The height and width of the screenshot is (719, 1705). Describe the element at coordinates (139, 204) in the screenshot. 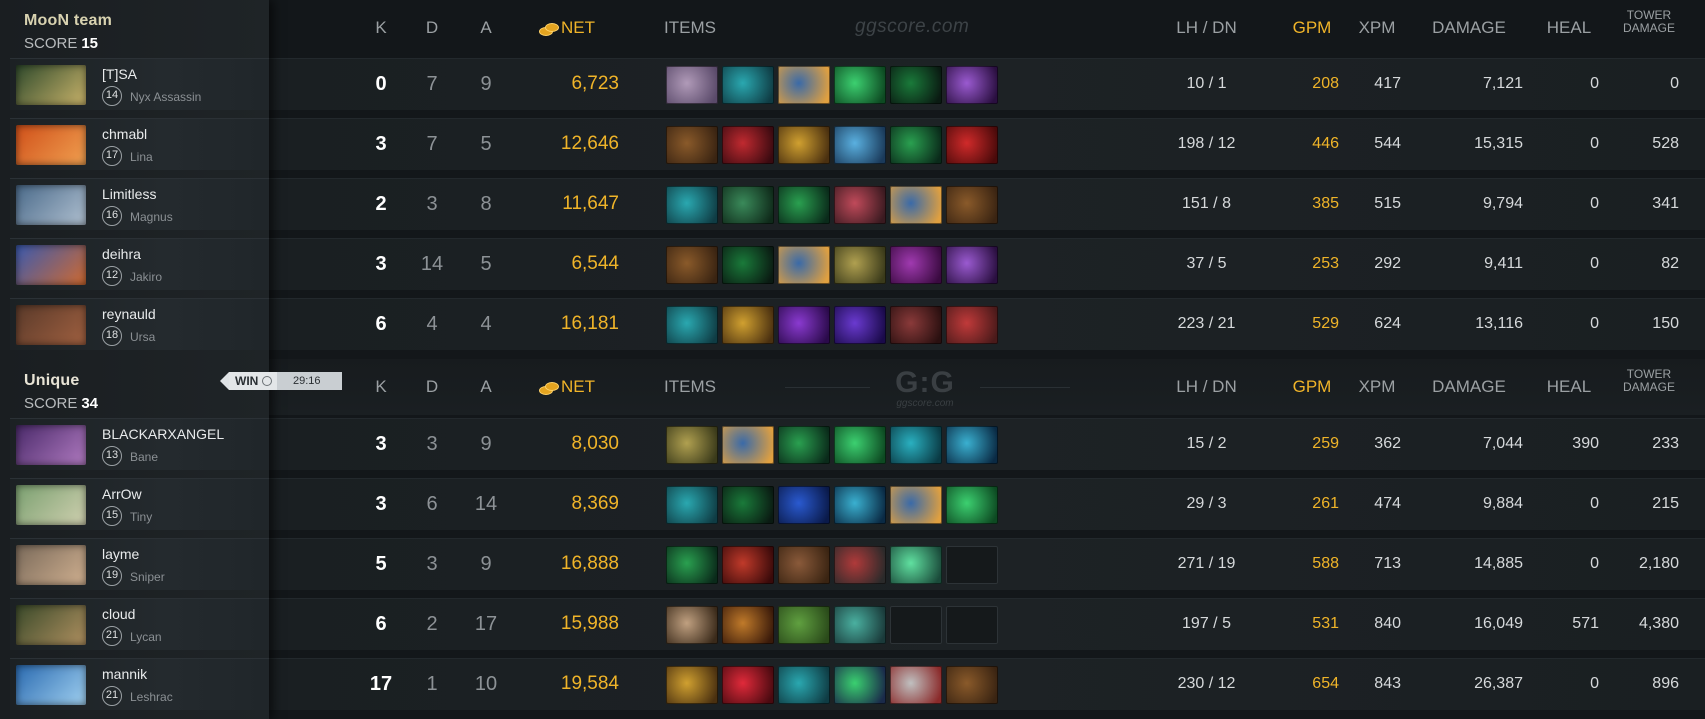

I see `player-card: Limitless 16 Magnus` at that location.